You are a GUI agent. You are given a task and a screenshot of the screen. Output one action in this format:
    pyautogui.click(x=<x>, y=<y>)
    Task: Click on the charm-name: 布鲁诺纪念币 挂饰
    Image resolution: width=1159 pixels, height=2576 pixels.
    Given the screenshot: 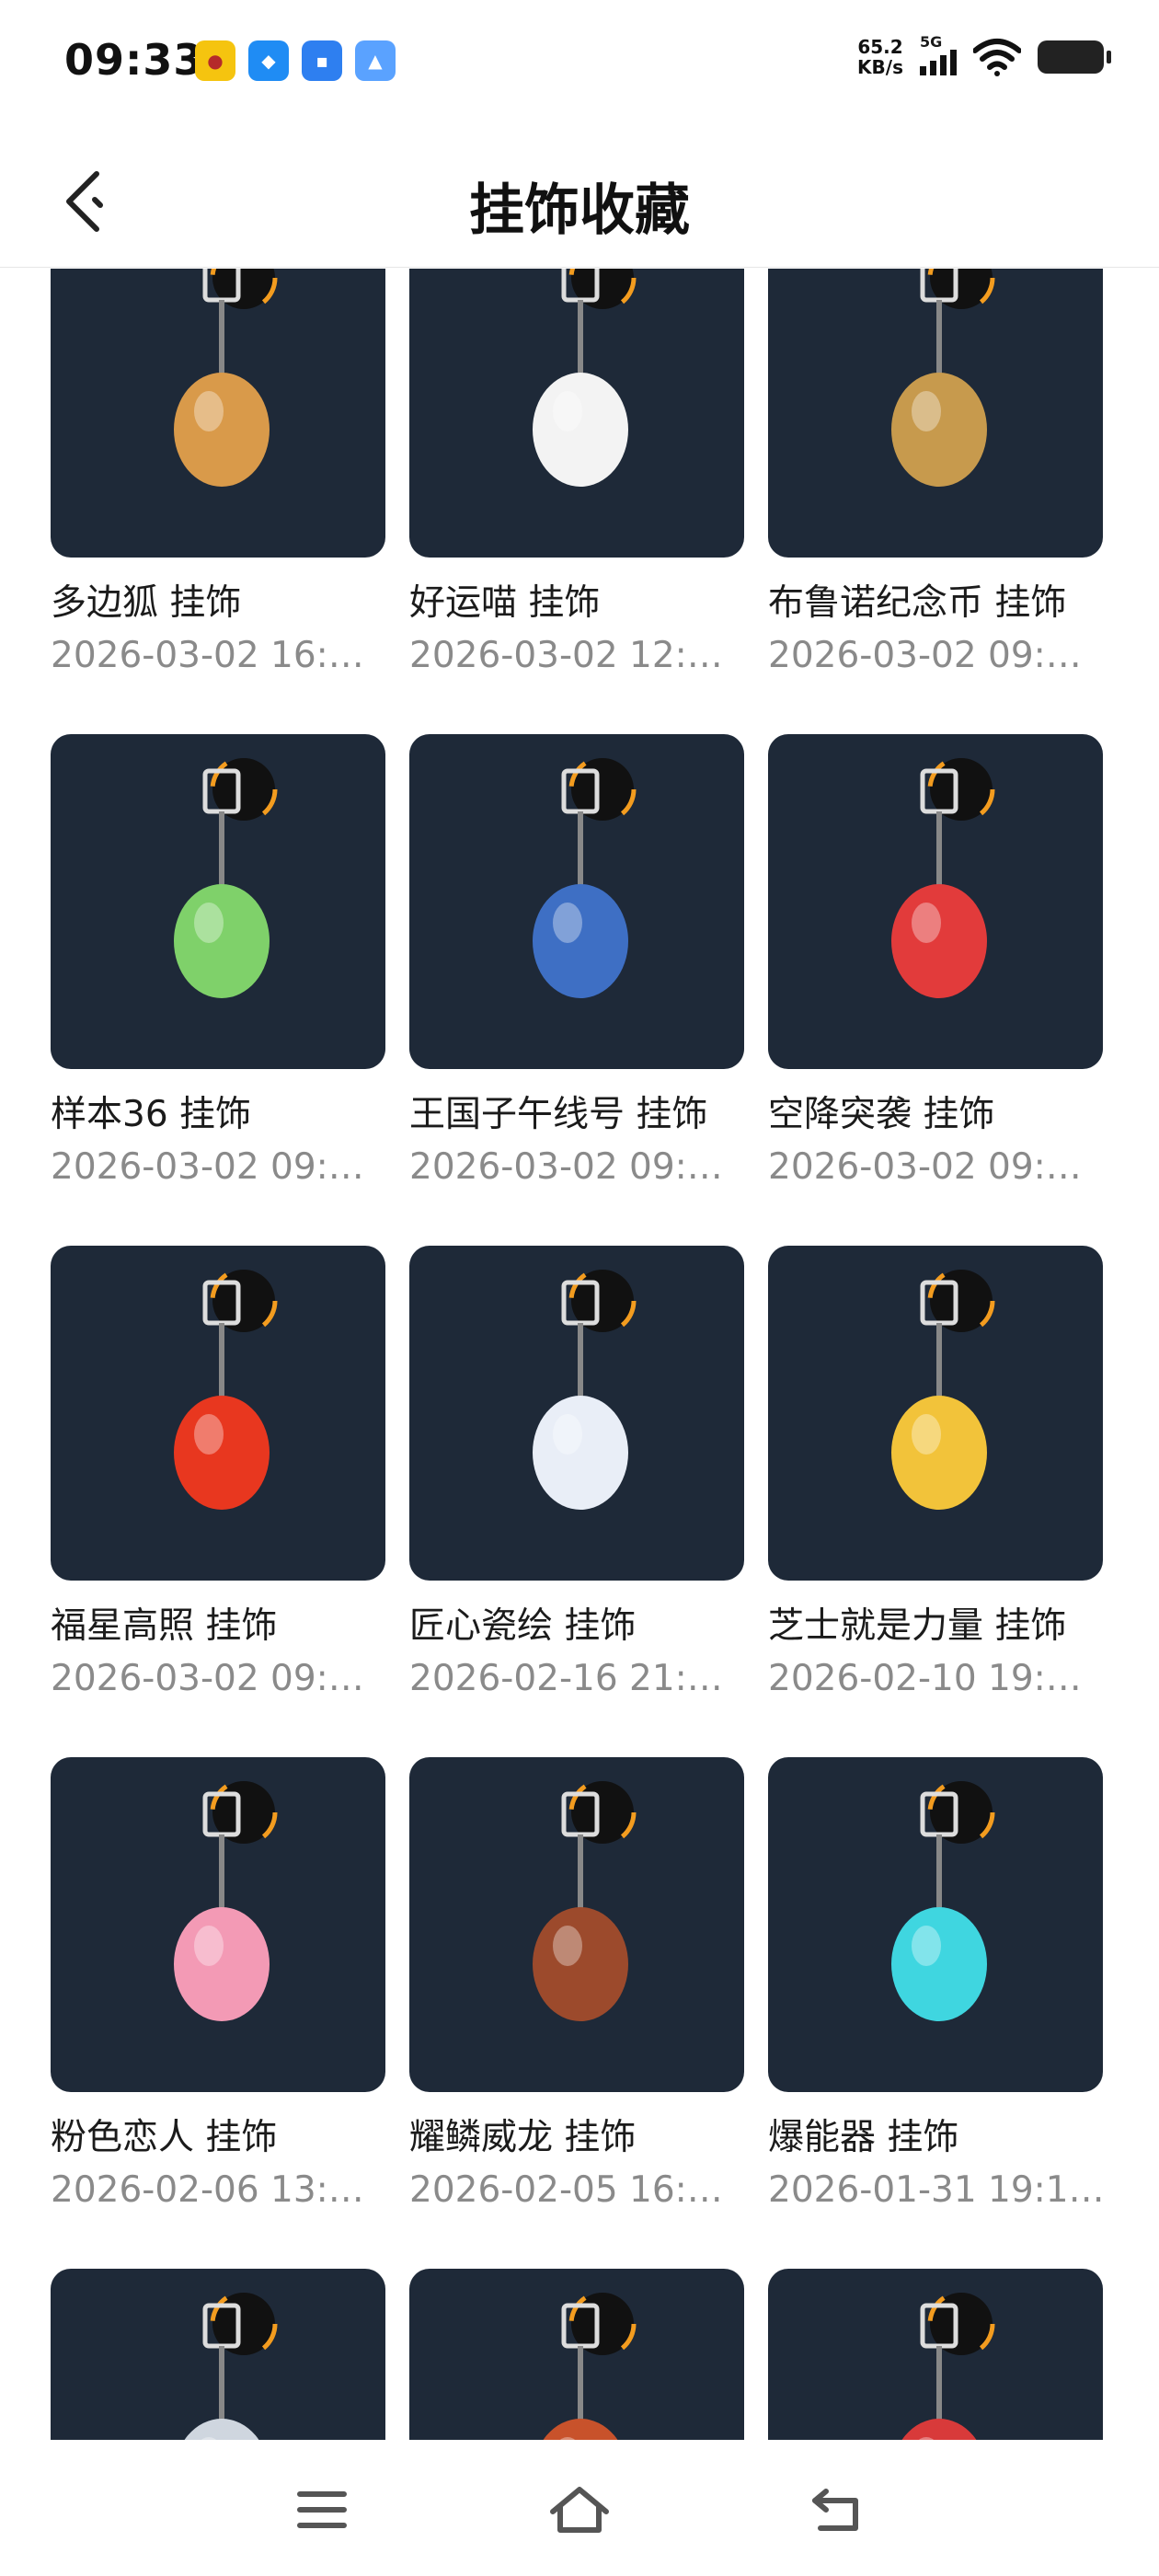 What is the action you would take?
    pyautogui.click(x=917, y=603)
    